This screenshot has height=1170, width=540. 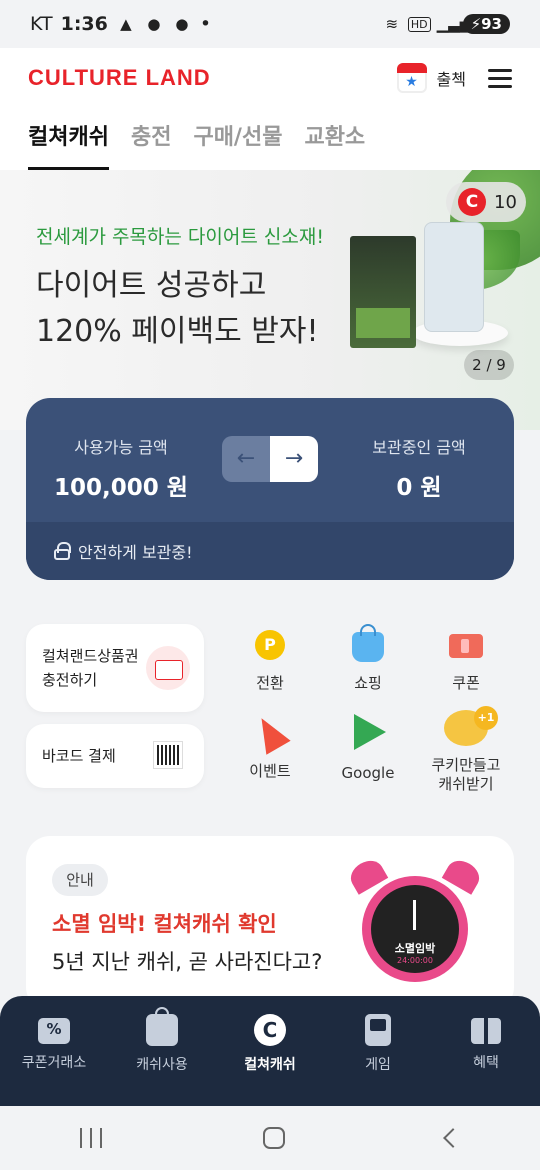 What do you see at coordinates (270, 1030) in the screenshot?
I see `culture-cash-icon: C` at bounding box center [270, 1030].